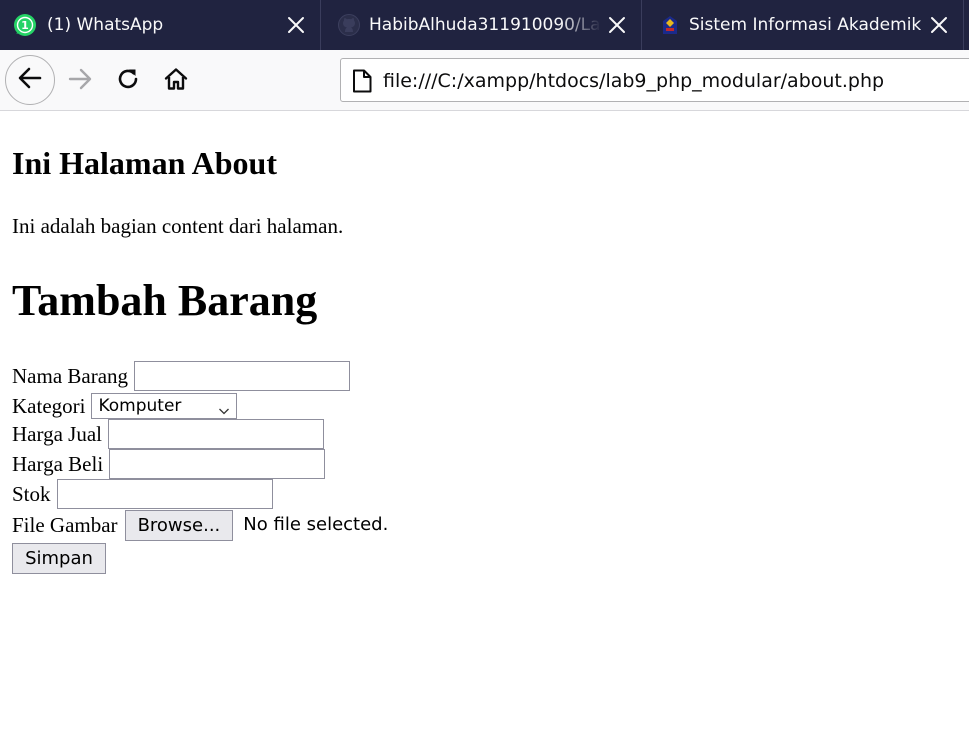 This screenshot has height=748, width=969. I want to click on tab-github: HabibAlhuda311910090/Lab9, so click(481, 25).